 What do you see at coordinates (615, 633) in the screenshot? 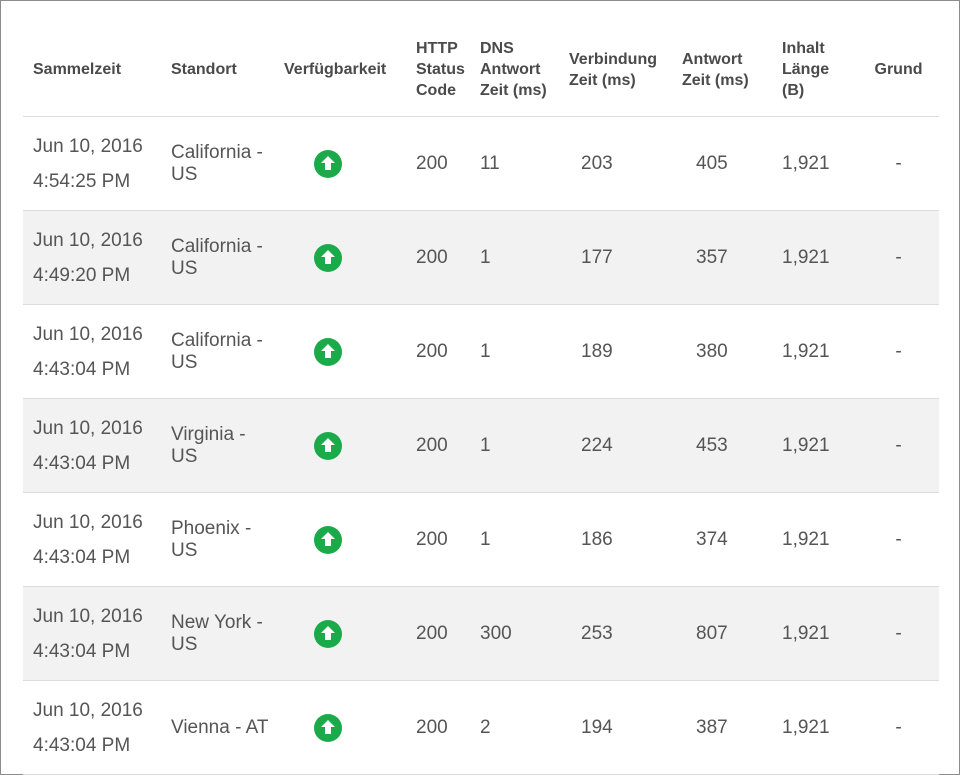
I see `cell-connect-time: 253` at bounding box center [615, 633].